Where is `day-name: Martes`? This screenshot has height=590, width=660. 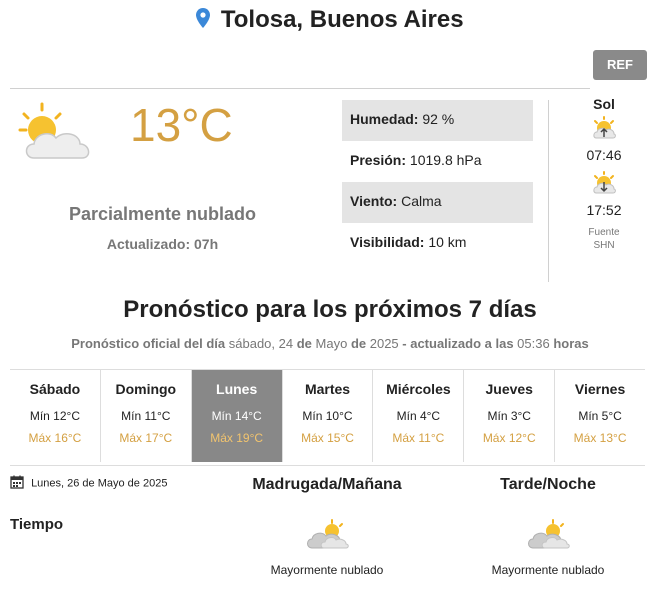 day-name: Martes is located at coordinates (327, 389).